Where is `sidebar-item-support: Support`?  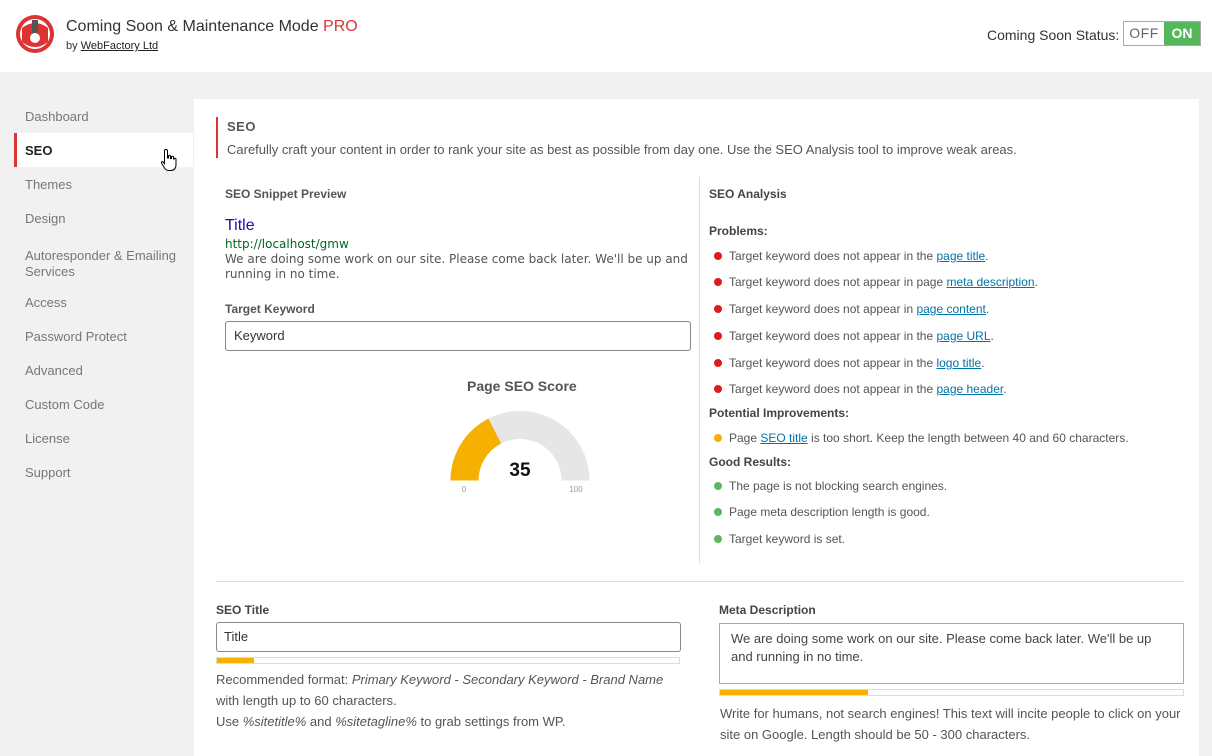
sidebar-item-support: Support is located at coordinates (103, 472).